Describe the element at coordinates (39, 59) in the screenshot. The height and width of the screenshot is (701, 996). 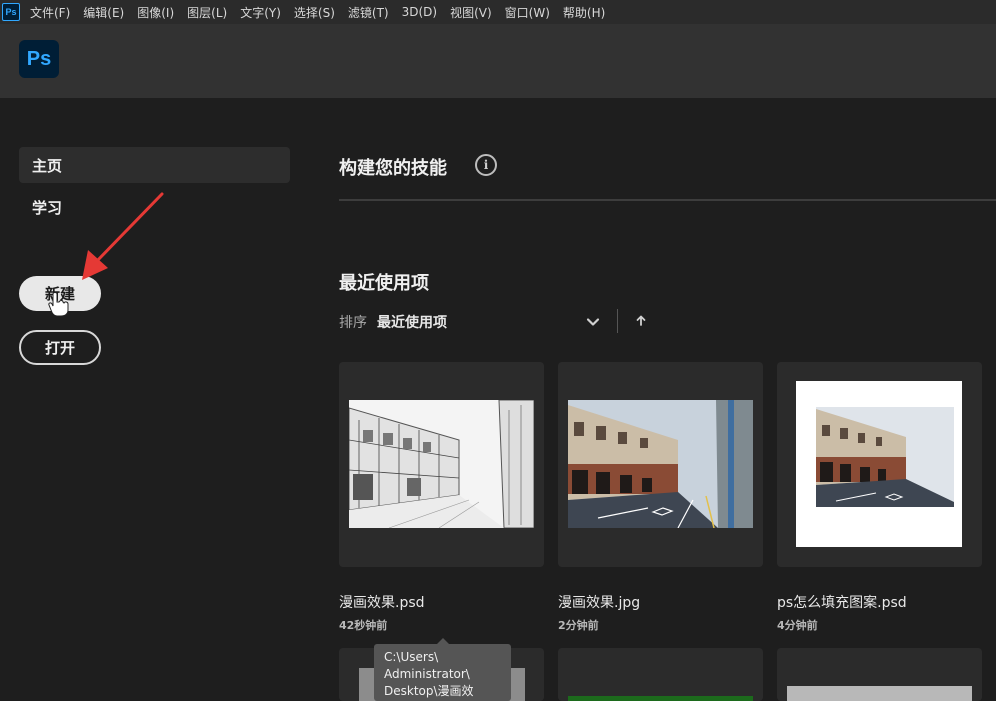
I see `photoshop-logo: Ps` at that location.